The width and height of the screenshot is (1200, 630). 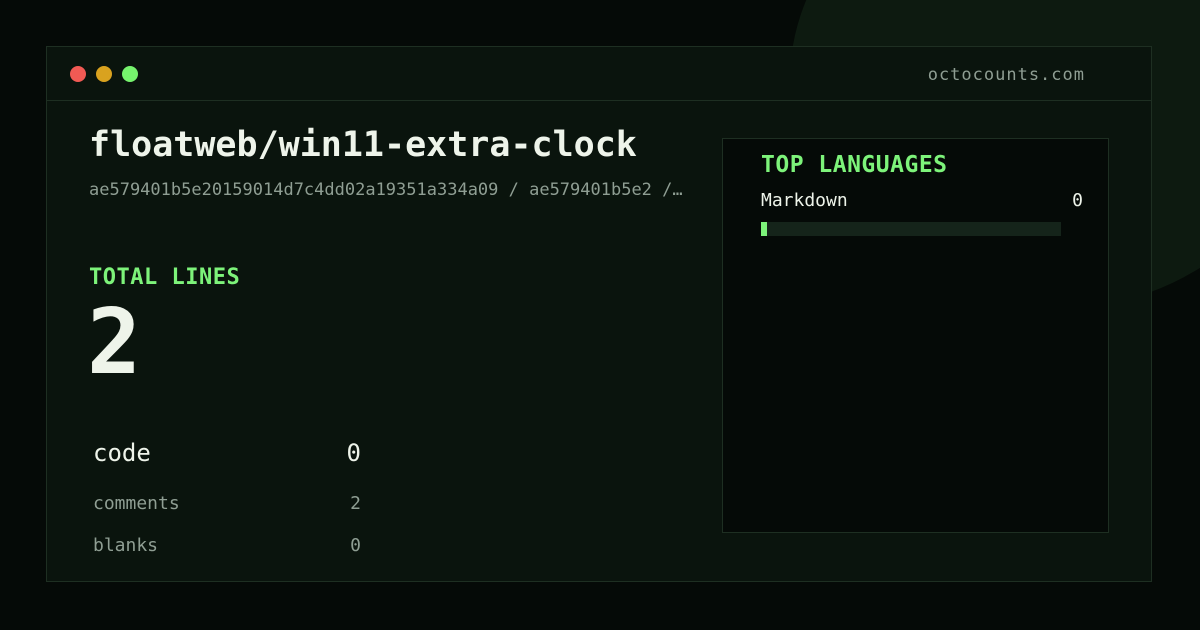 What do you see at coordinates (136, 503) in the screenshot?
I see `stat-label-comments: comments` at bounding box center [136, 503].